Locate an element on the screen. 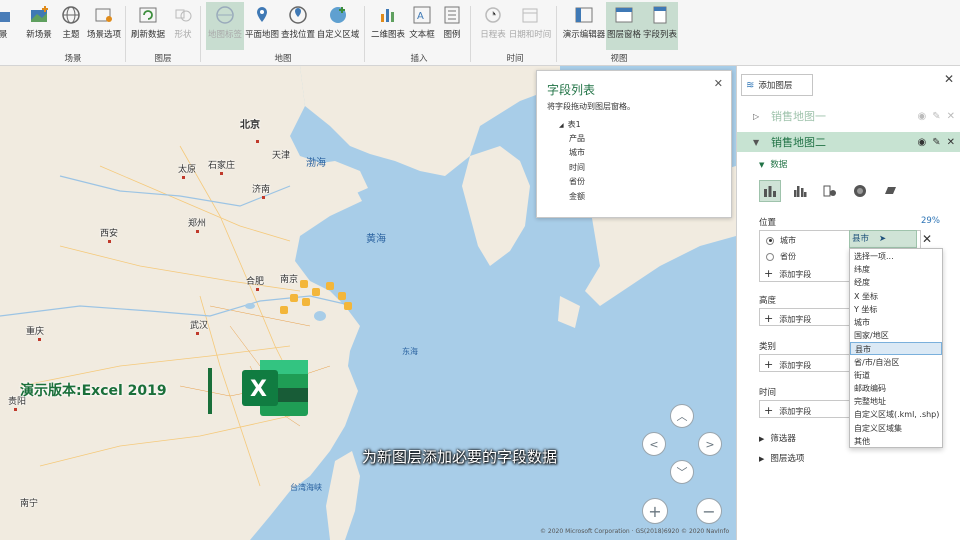 This screenshot has height=540, width=960. layers-icon: ≋ is located at coordinates (750, 85).